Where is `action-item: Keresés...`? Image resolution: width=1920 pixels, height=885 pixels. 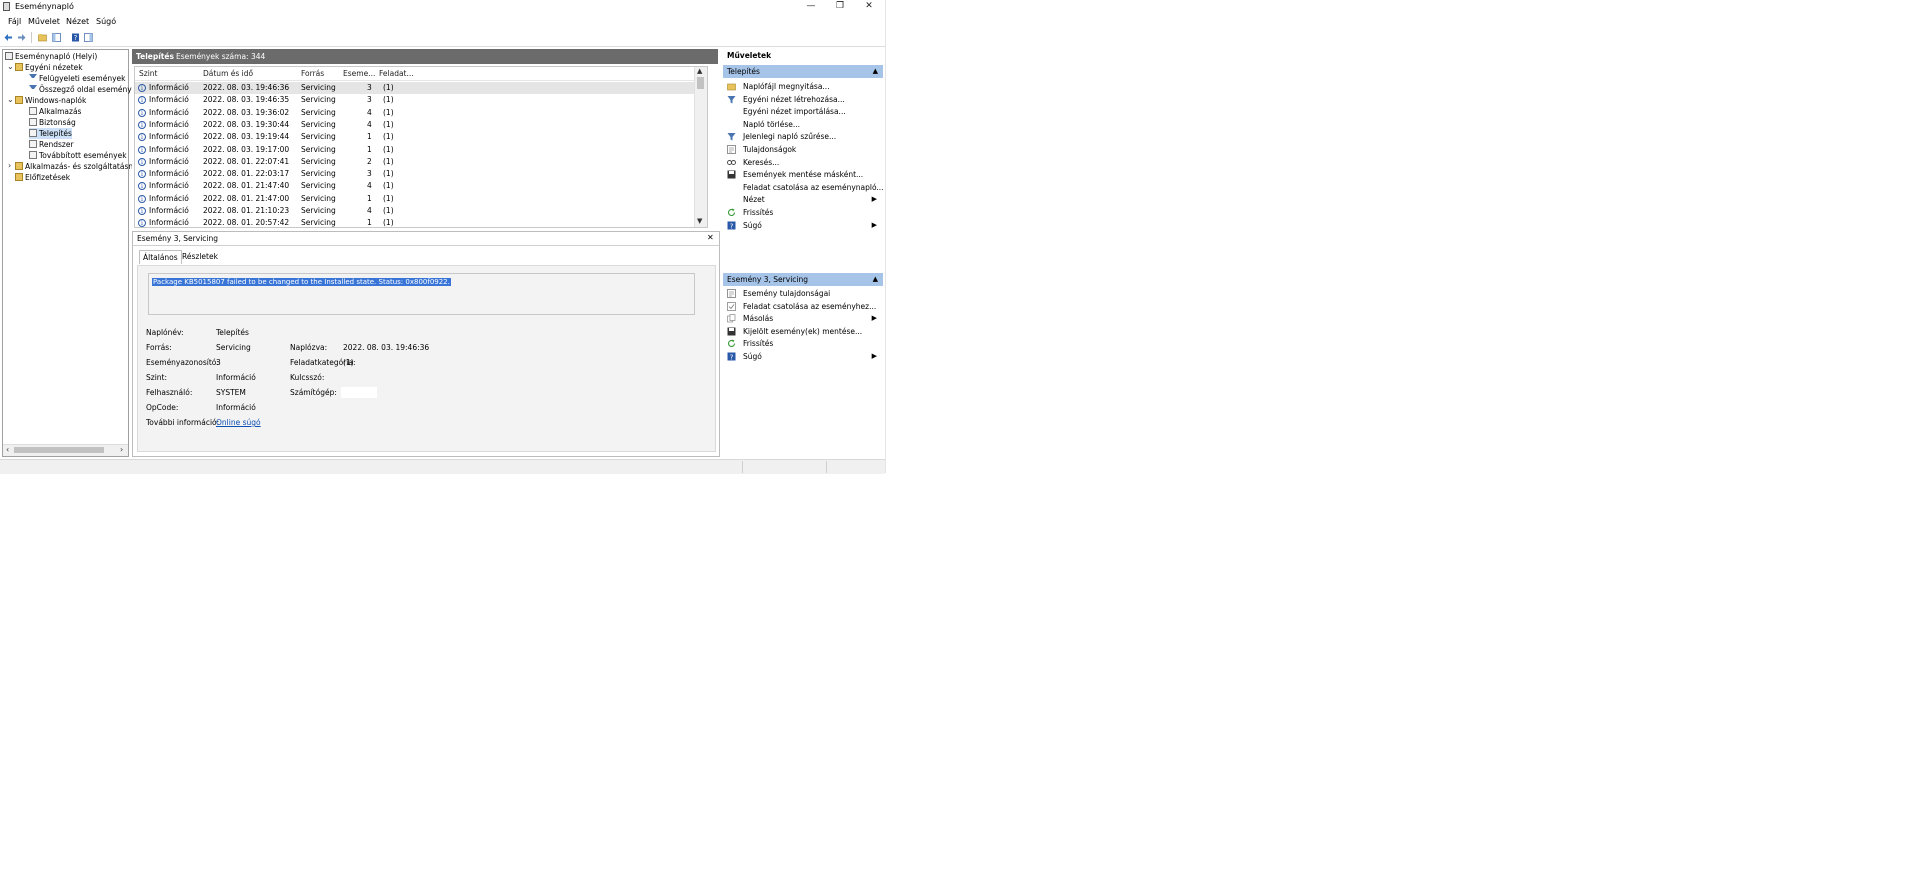
action-item: Keresés... is located at coordinates (803, 162).